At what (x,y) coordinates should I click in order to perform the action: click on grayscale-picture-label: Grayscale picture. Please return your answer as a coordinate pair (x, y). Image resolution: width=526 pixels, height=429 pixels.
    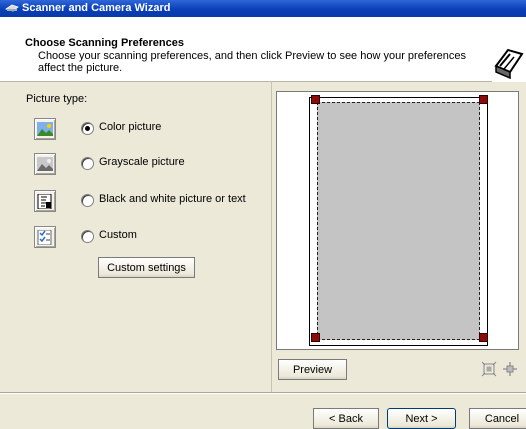
    Looking at the image, I should click on (142, 162).